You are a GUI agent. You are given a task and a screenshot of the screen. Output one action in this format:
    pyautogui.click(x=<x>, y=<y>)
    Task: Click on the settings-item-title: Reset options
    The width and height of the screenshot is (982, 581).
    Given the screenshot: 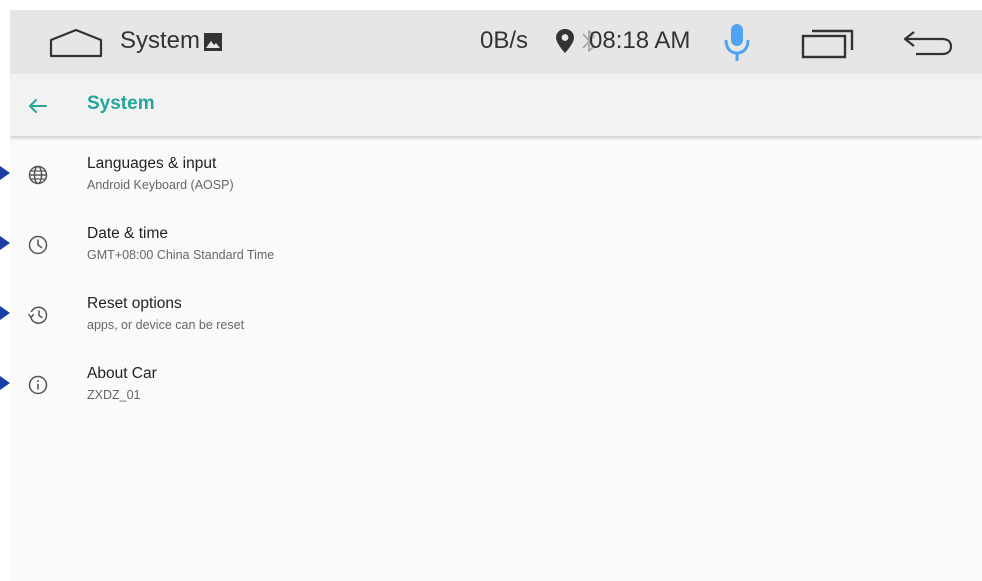 What is the action you would take?
    pyautogui.click(x=134, y=303)
    